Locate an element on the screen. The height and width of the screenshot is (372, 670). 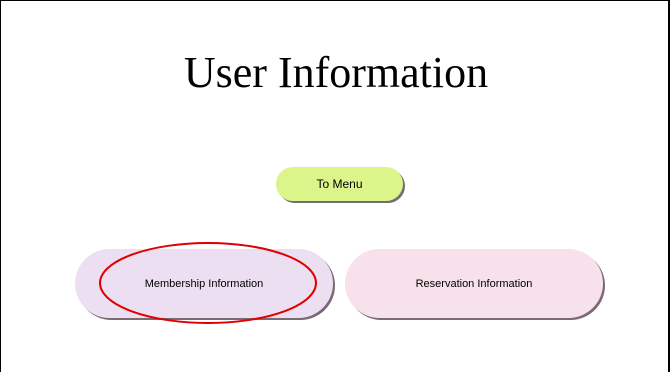
to-menu-button: To Menu is located at coordinates (339, 184).